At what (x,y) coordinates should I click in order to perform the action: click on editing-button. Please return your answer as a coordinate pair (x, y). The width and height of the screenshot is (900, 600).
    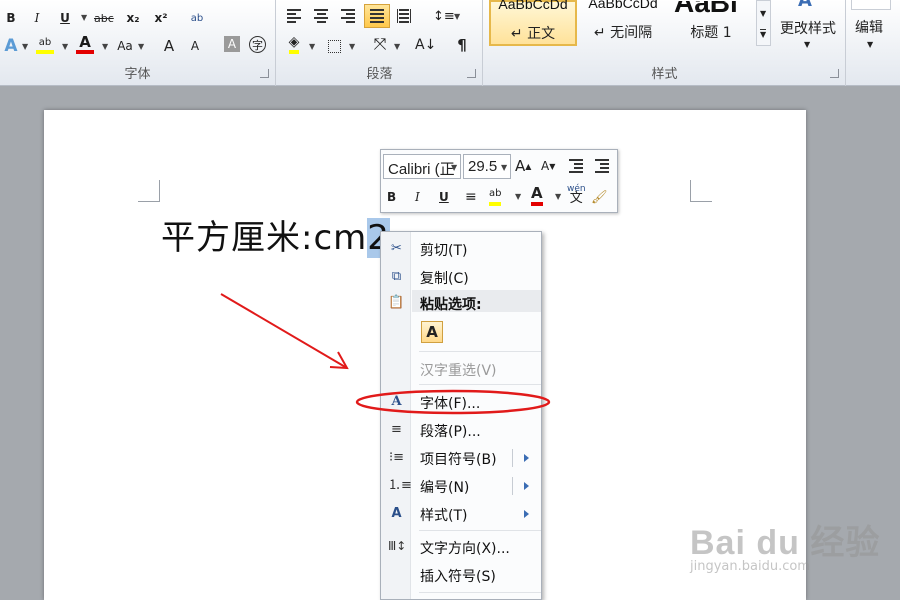
    Looking at the image, I should click on (871, 5).